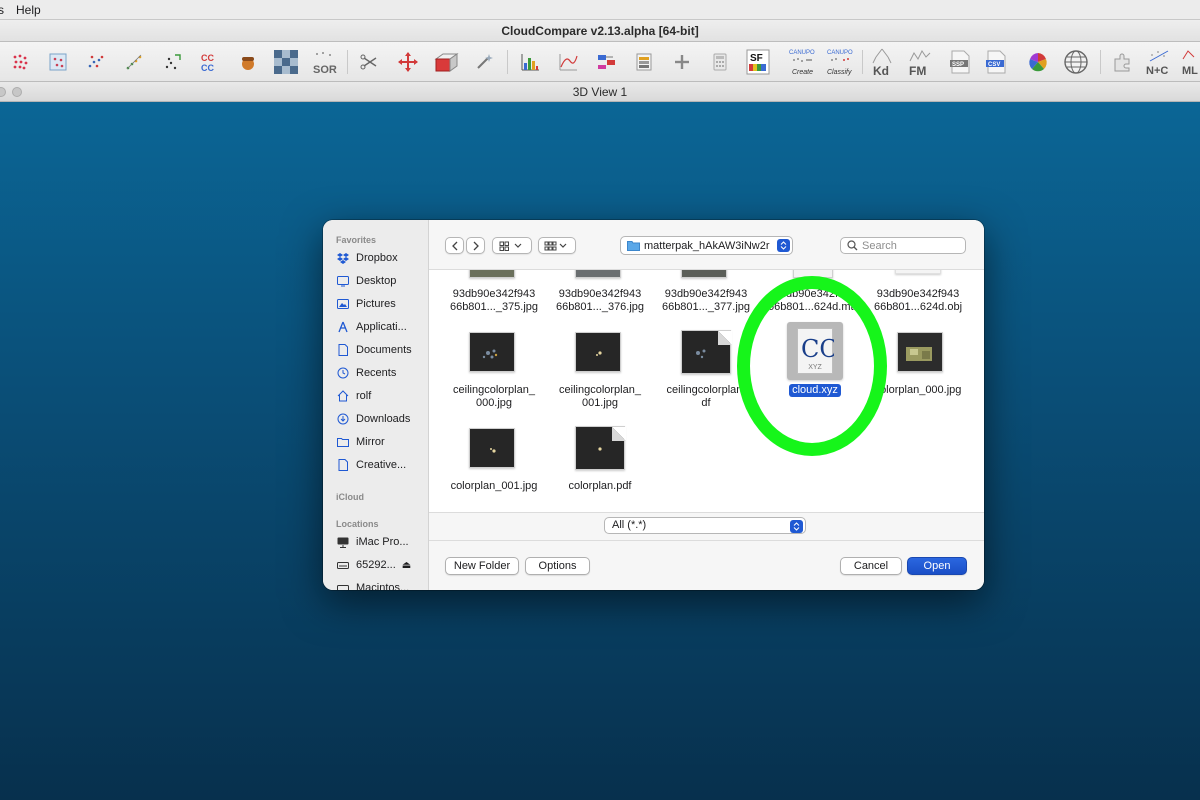  Describe the element at coordinates (17, 92) in the screenshot. I see `window-minimize-button` at that location.